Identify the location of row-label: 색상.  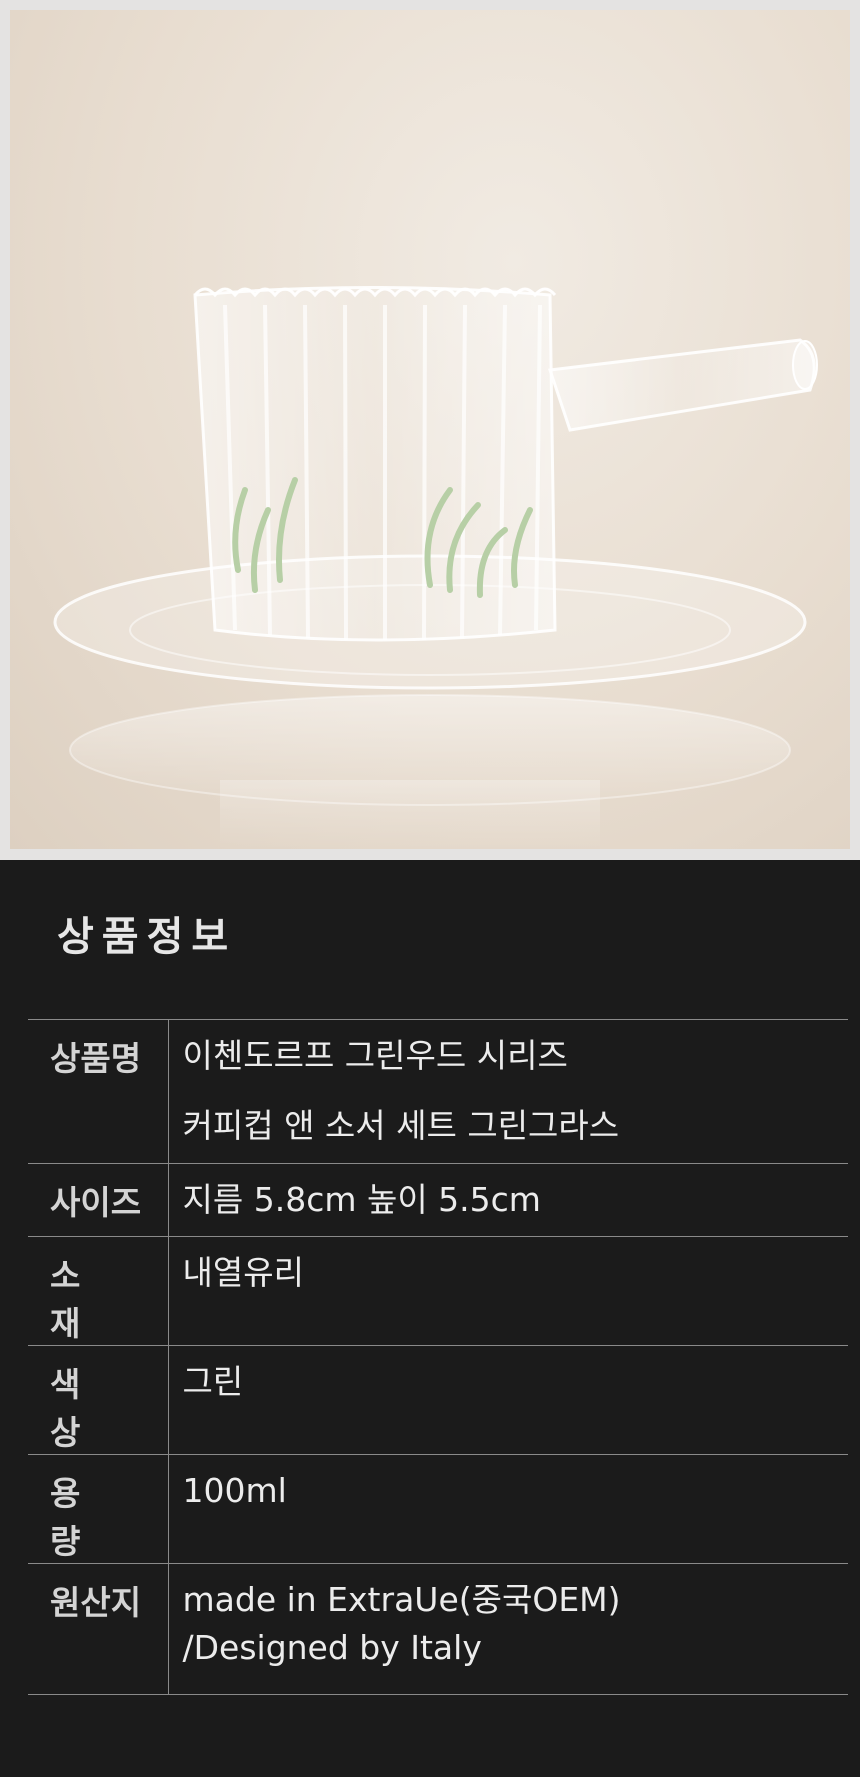
(98, 1400).